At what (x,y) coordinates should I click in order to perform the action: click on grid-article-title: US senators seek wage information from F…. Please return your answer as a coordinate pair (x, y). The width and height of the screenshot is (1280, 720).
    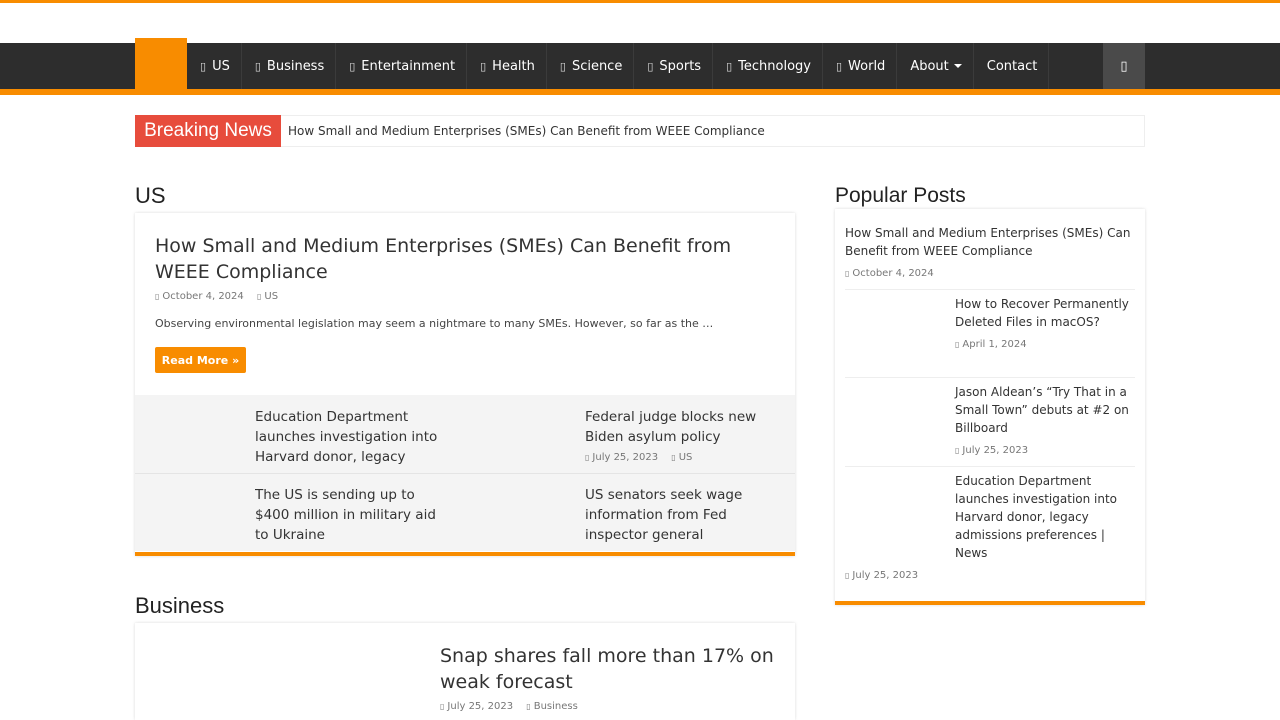
    Looking at the image, I should click on (682, 515).